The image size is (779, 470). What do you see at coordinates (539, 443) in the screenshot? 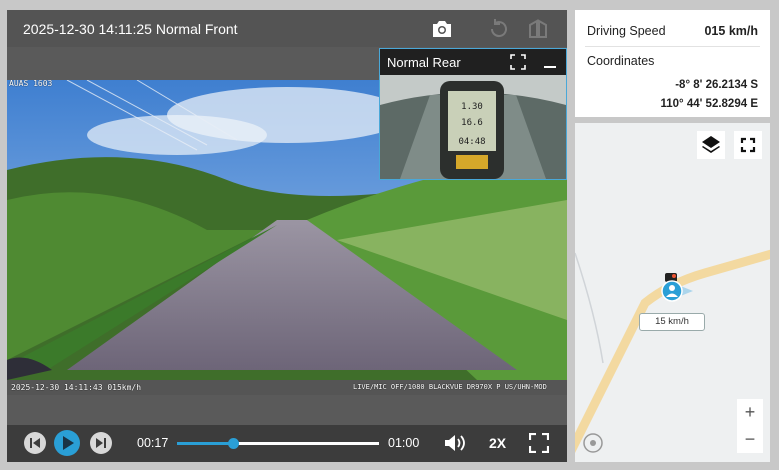
I see `fullscreen-icon` at bounding box center [539, 443].